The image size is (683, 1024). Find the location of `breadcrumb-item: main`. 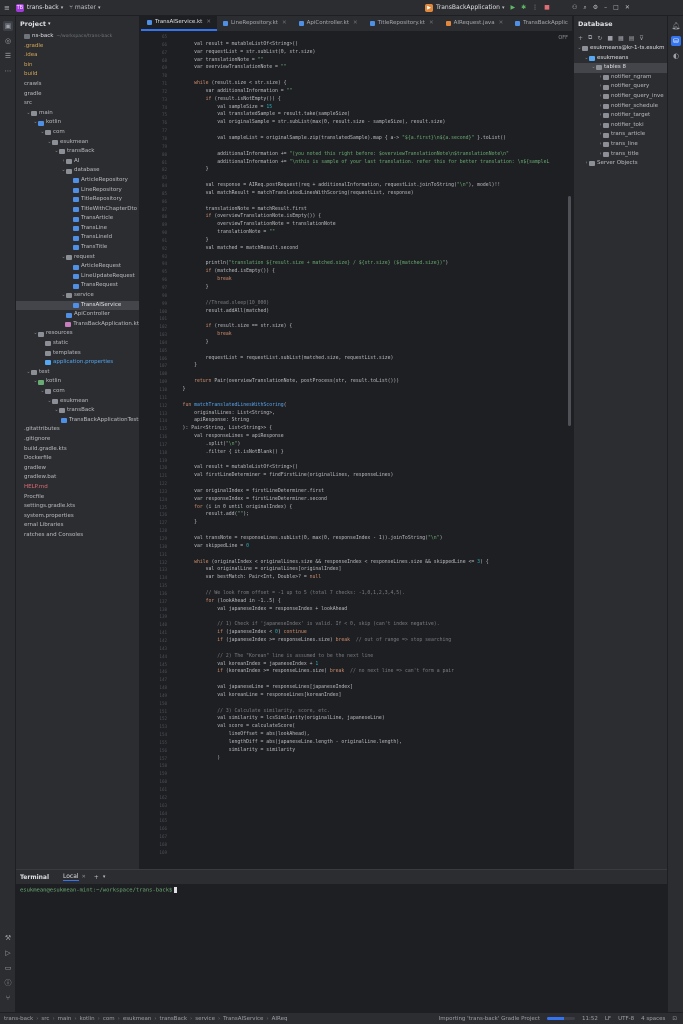

breadcrumb-item: main is located at coordinates (65, 1019).